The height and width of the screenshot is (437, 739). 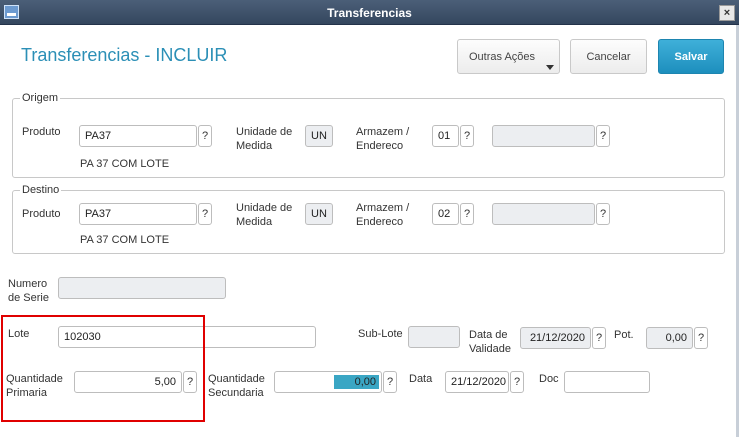 I want to click on destino-produto-descricao: PA 37 COM LOTE, so click(x=125, y=240).